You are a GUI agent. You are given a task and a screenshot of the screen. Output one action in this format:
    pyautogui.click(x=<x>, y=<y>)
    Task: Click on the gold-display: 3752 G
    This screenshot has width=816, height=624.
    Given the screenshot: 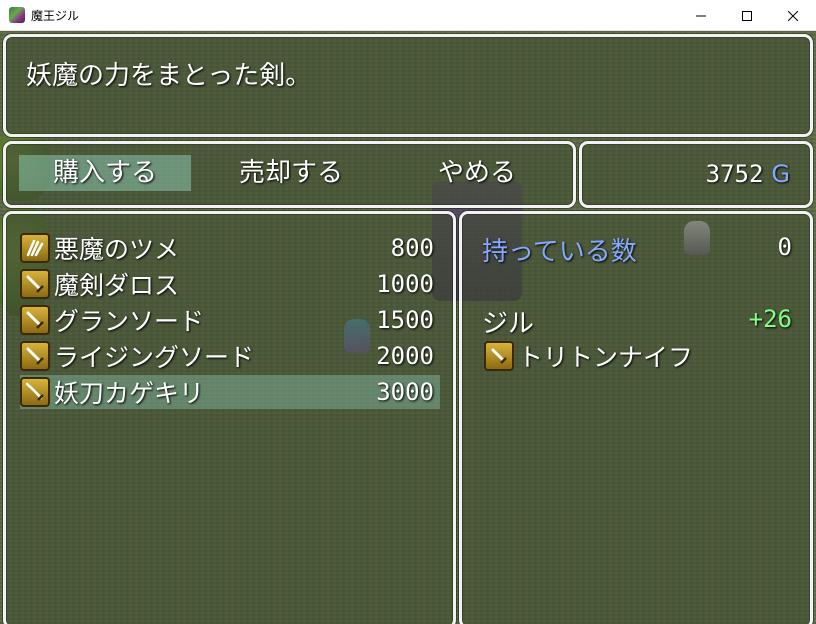 What is the action you would take?
    pyautogui.click(x=748, y=174)
    